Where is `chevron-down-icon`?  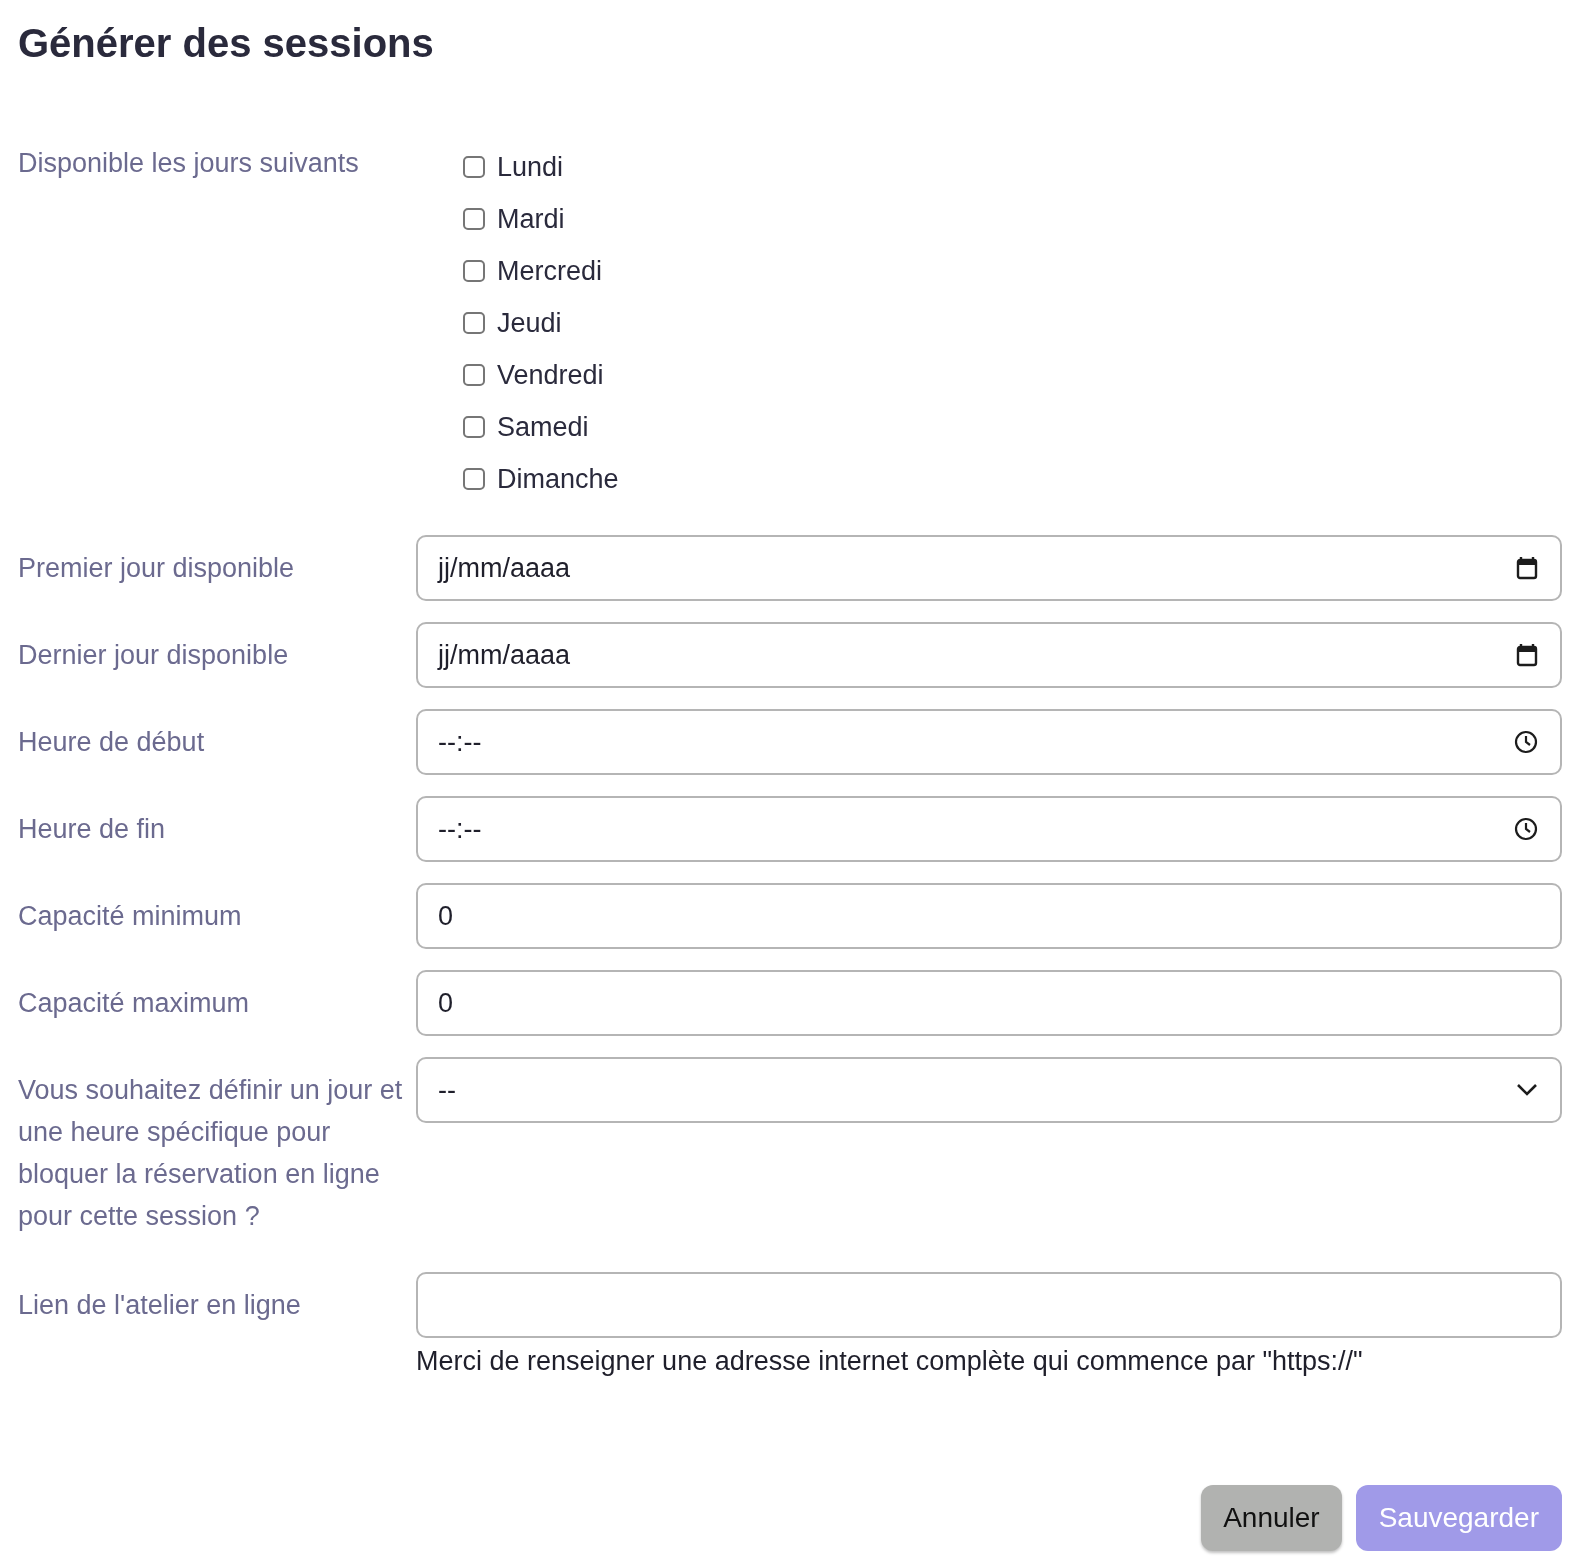
chevron-down-icon is located at coordinates (1527, 1090).